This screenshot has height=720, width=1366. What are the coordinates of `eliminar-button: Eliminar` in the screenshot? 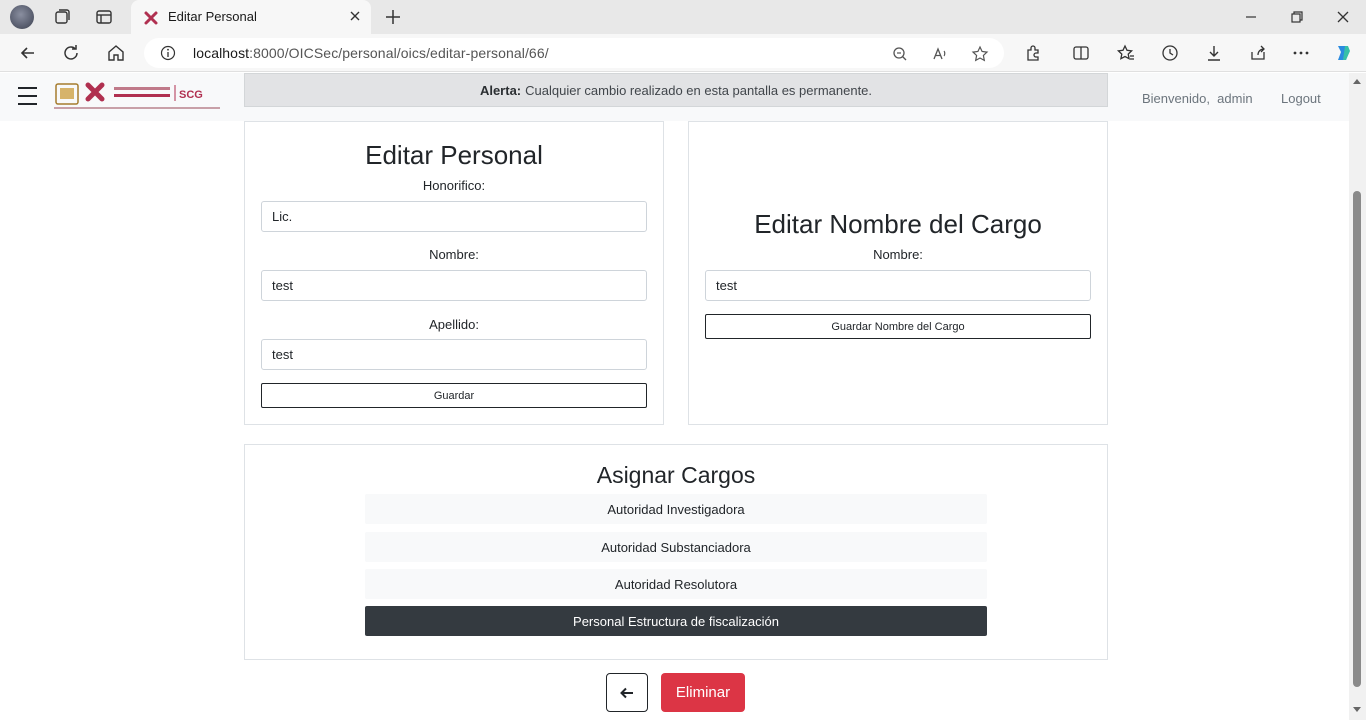 It's located at (703, 692).